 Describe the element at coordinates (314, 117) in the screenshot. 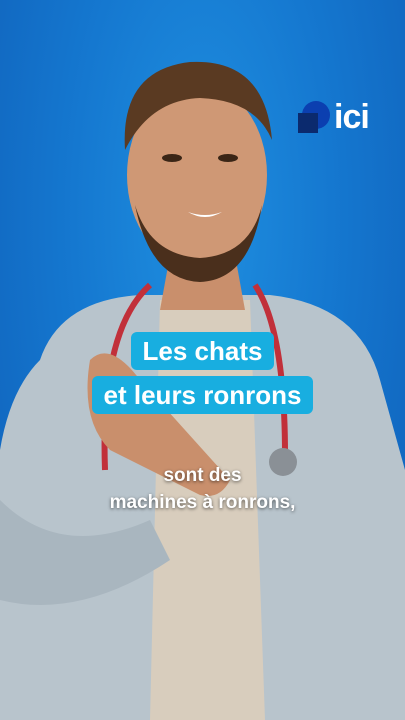

I see `logo-mark-icon` at that location.